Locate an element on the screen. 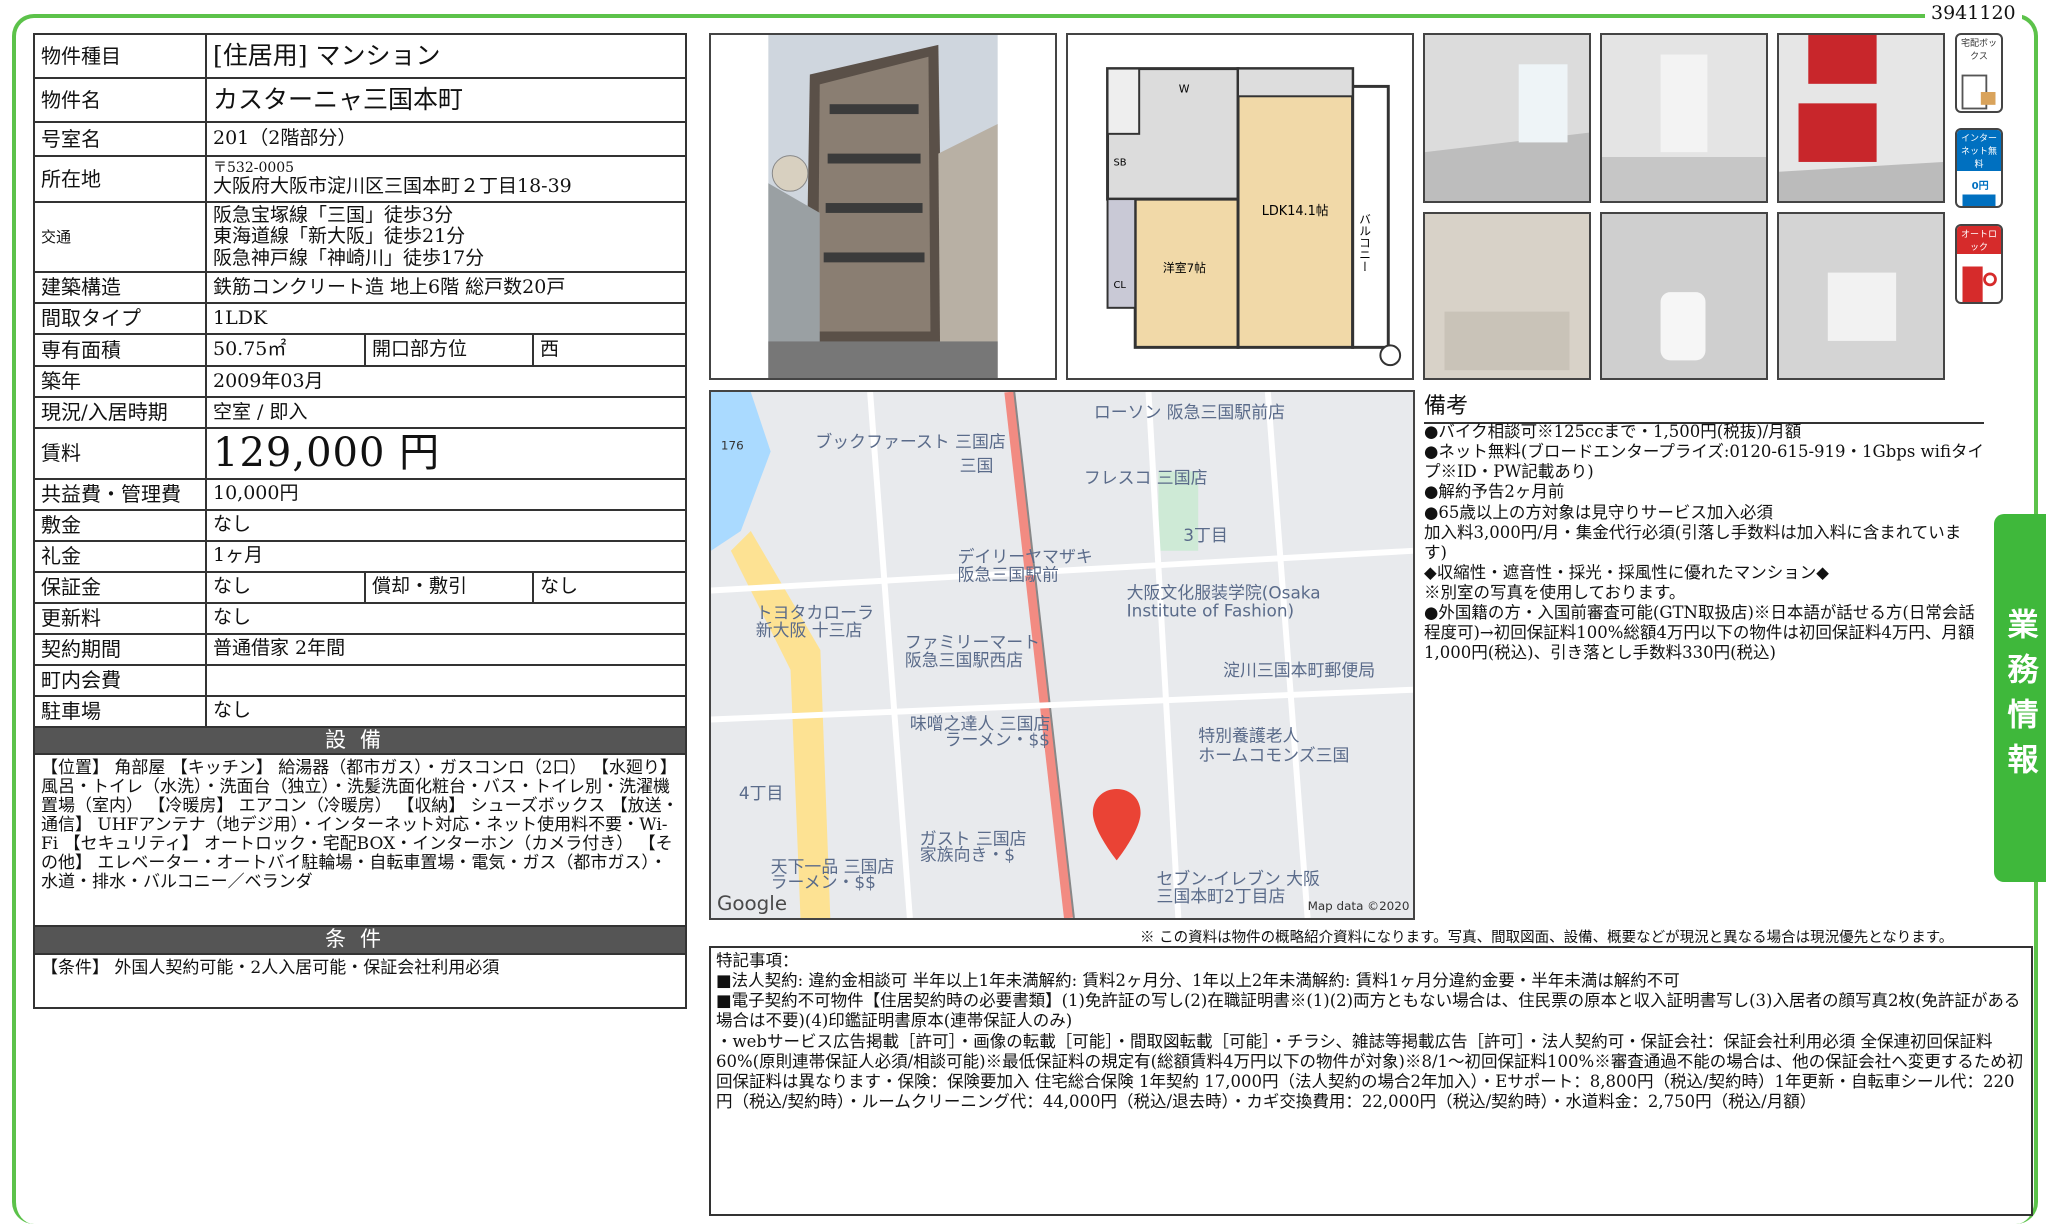  map-label: 4丁目 is located at coordinates (761, 793).